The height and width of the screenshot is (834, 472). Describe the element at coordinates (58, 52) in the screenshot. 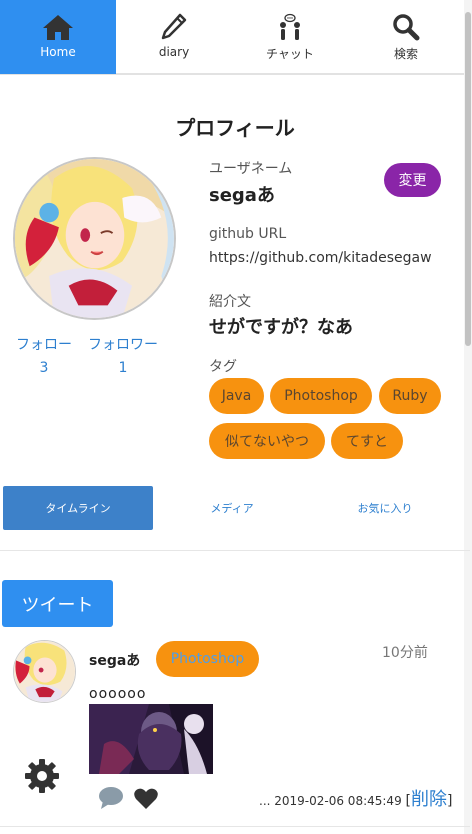

I see `nav-home-label: Home` at that location.